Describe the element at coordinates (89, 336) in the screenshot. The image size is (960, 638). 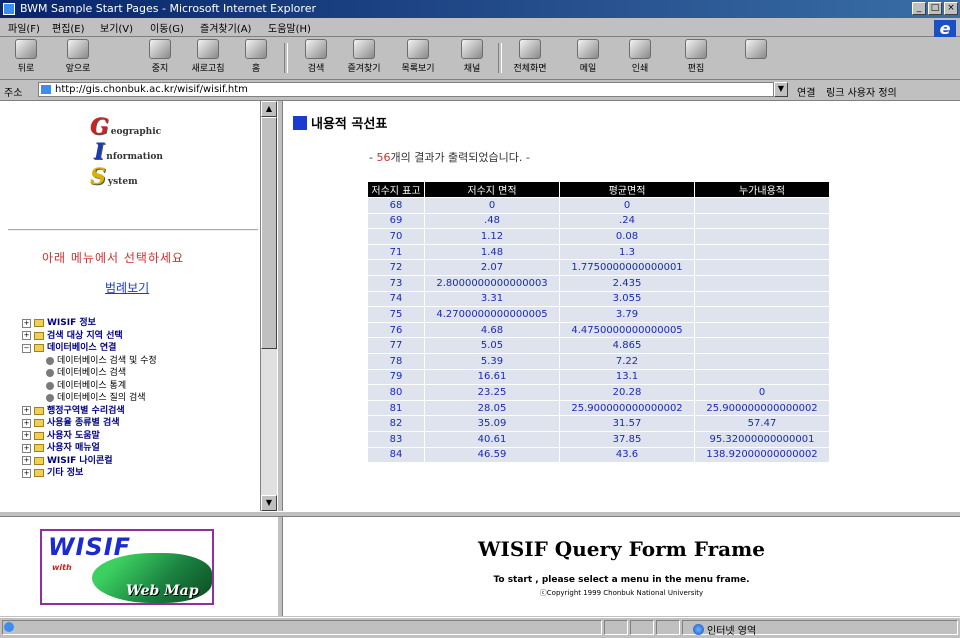
I see `tree-item-region-select: + 검색 대상 지역 선택` at that location.